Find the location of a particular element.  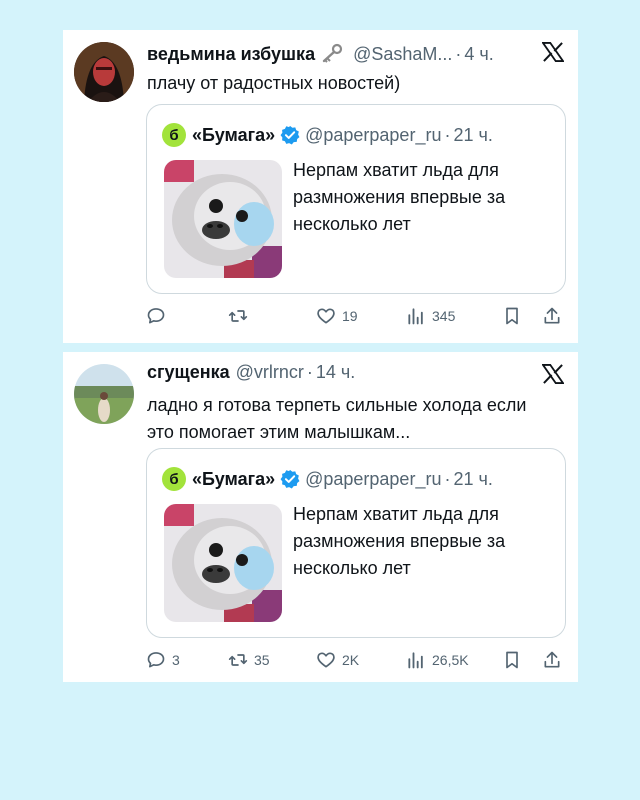

tweet-text: плачу от радостных новостей) is located at coordinates (274, 83).